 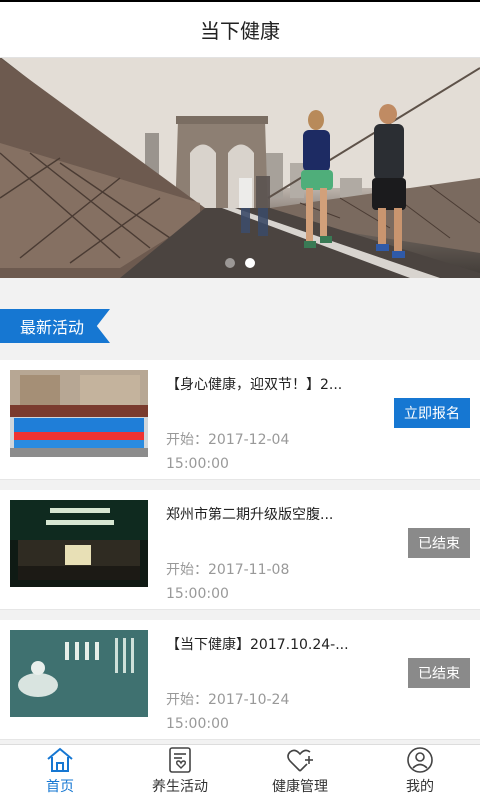 What do you see at coordinates (240, 263) in the screenshot?
I see `carousel-indicator` at bounding box center [240, 263].